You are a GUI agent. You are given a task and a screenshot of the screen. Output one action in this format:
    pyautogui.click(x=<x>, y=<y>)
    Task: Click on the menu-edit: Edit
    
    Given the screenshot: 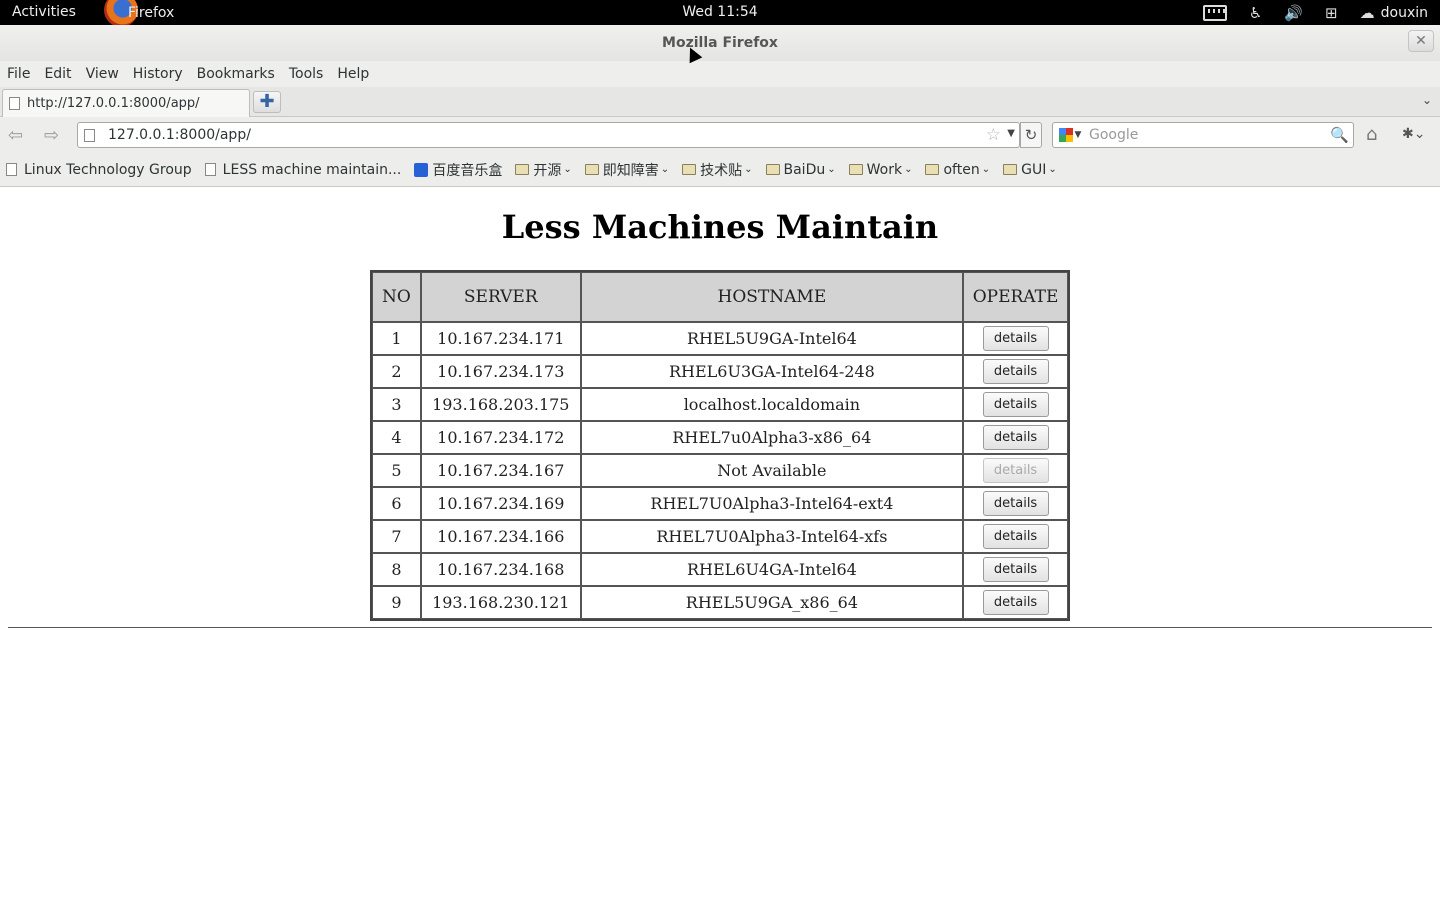 What is the action you would take?
    pyautogui.click(x=57, y=74)
    